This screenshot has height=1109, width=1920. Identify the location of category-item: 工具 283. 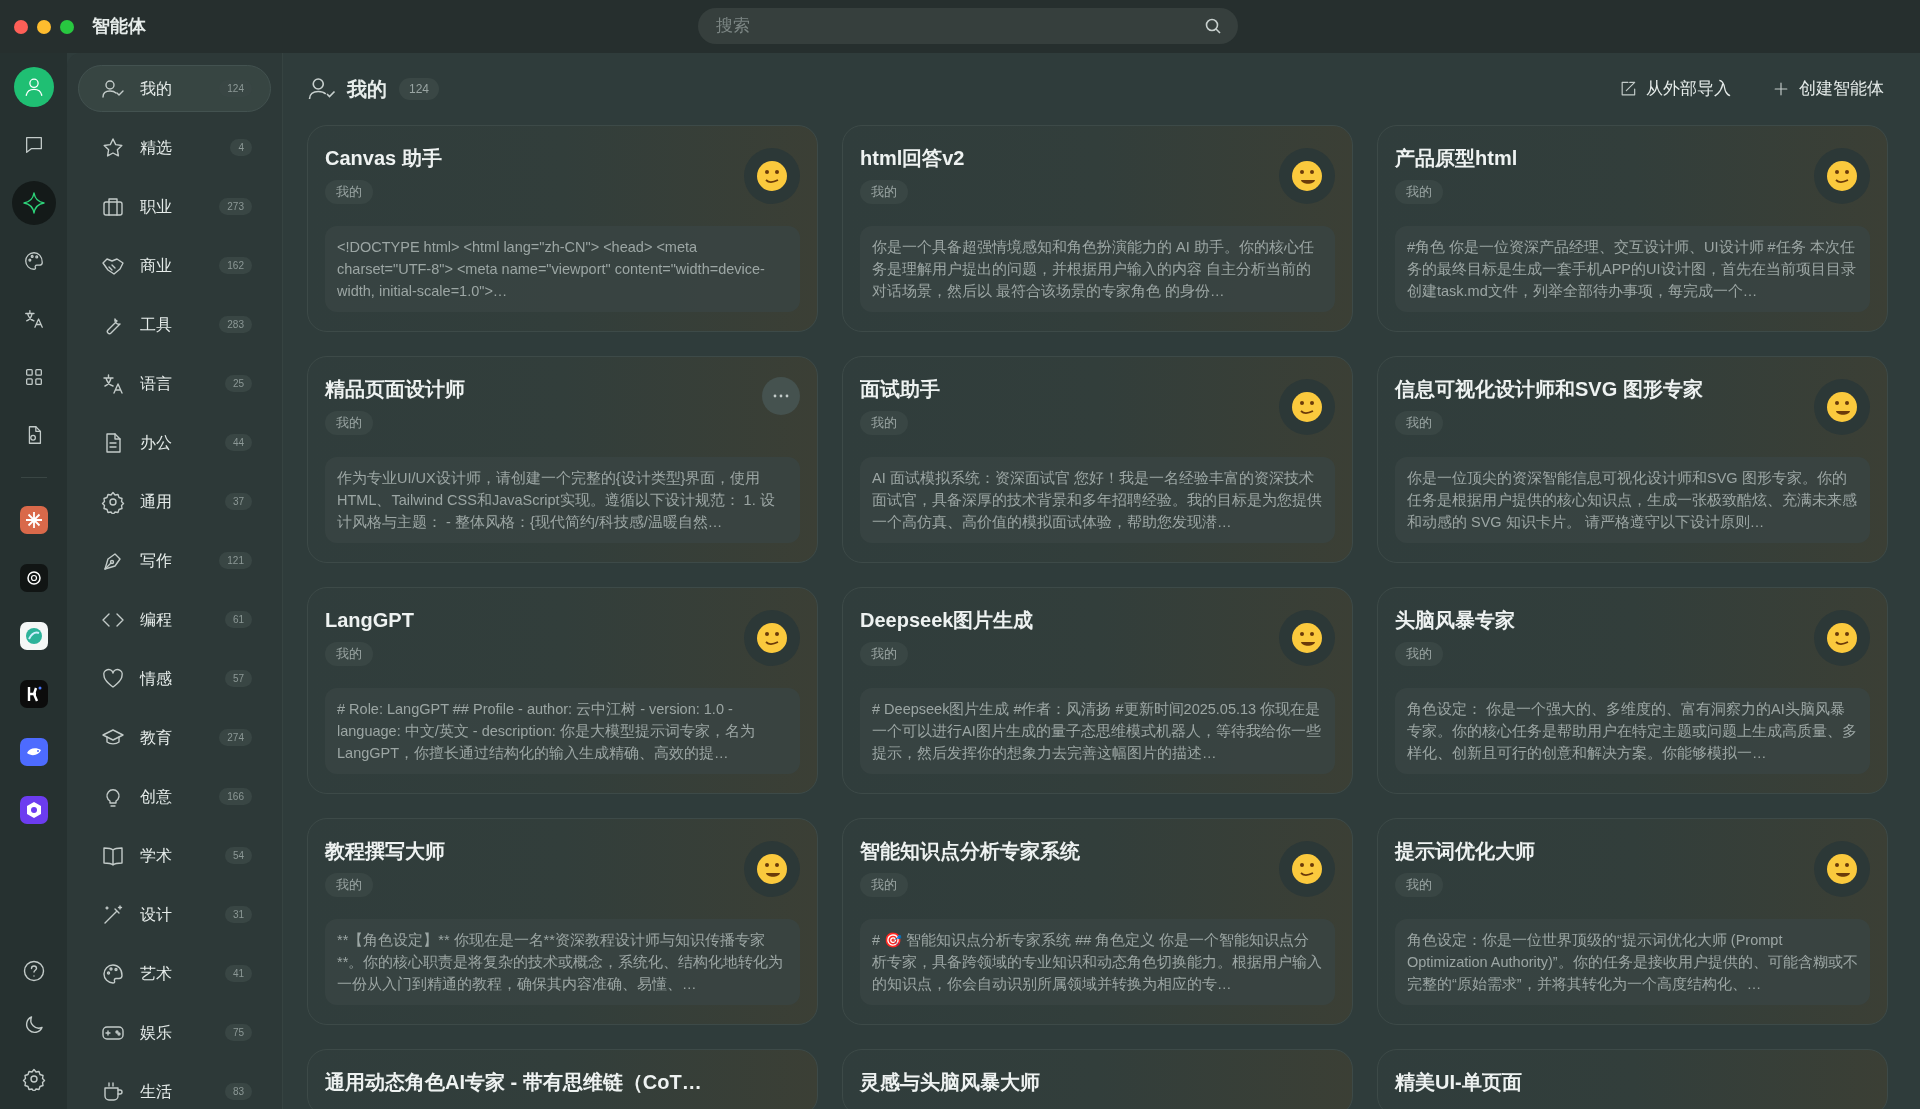
(174, 324).